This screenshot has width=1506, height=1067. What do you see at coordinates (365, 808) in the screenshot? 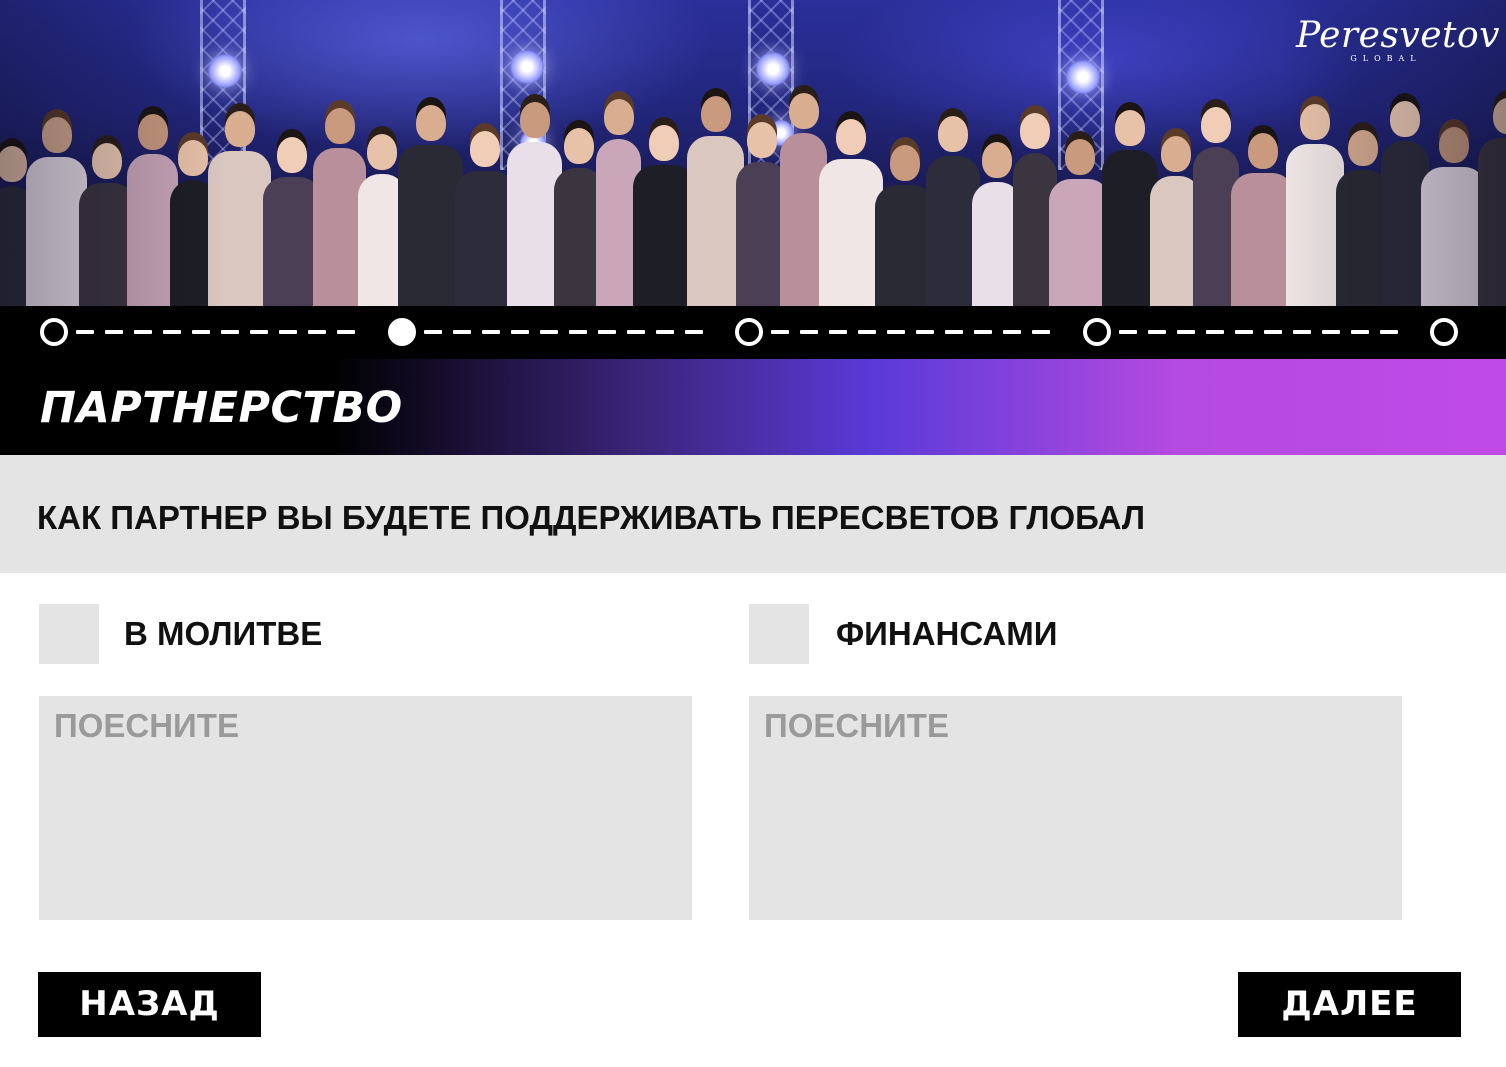
I see `prayer-explain-field` at bounding box center [365, 808].